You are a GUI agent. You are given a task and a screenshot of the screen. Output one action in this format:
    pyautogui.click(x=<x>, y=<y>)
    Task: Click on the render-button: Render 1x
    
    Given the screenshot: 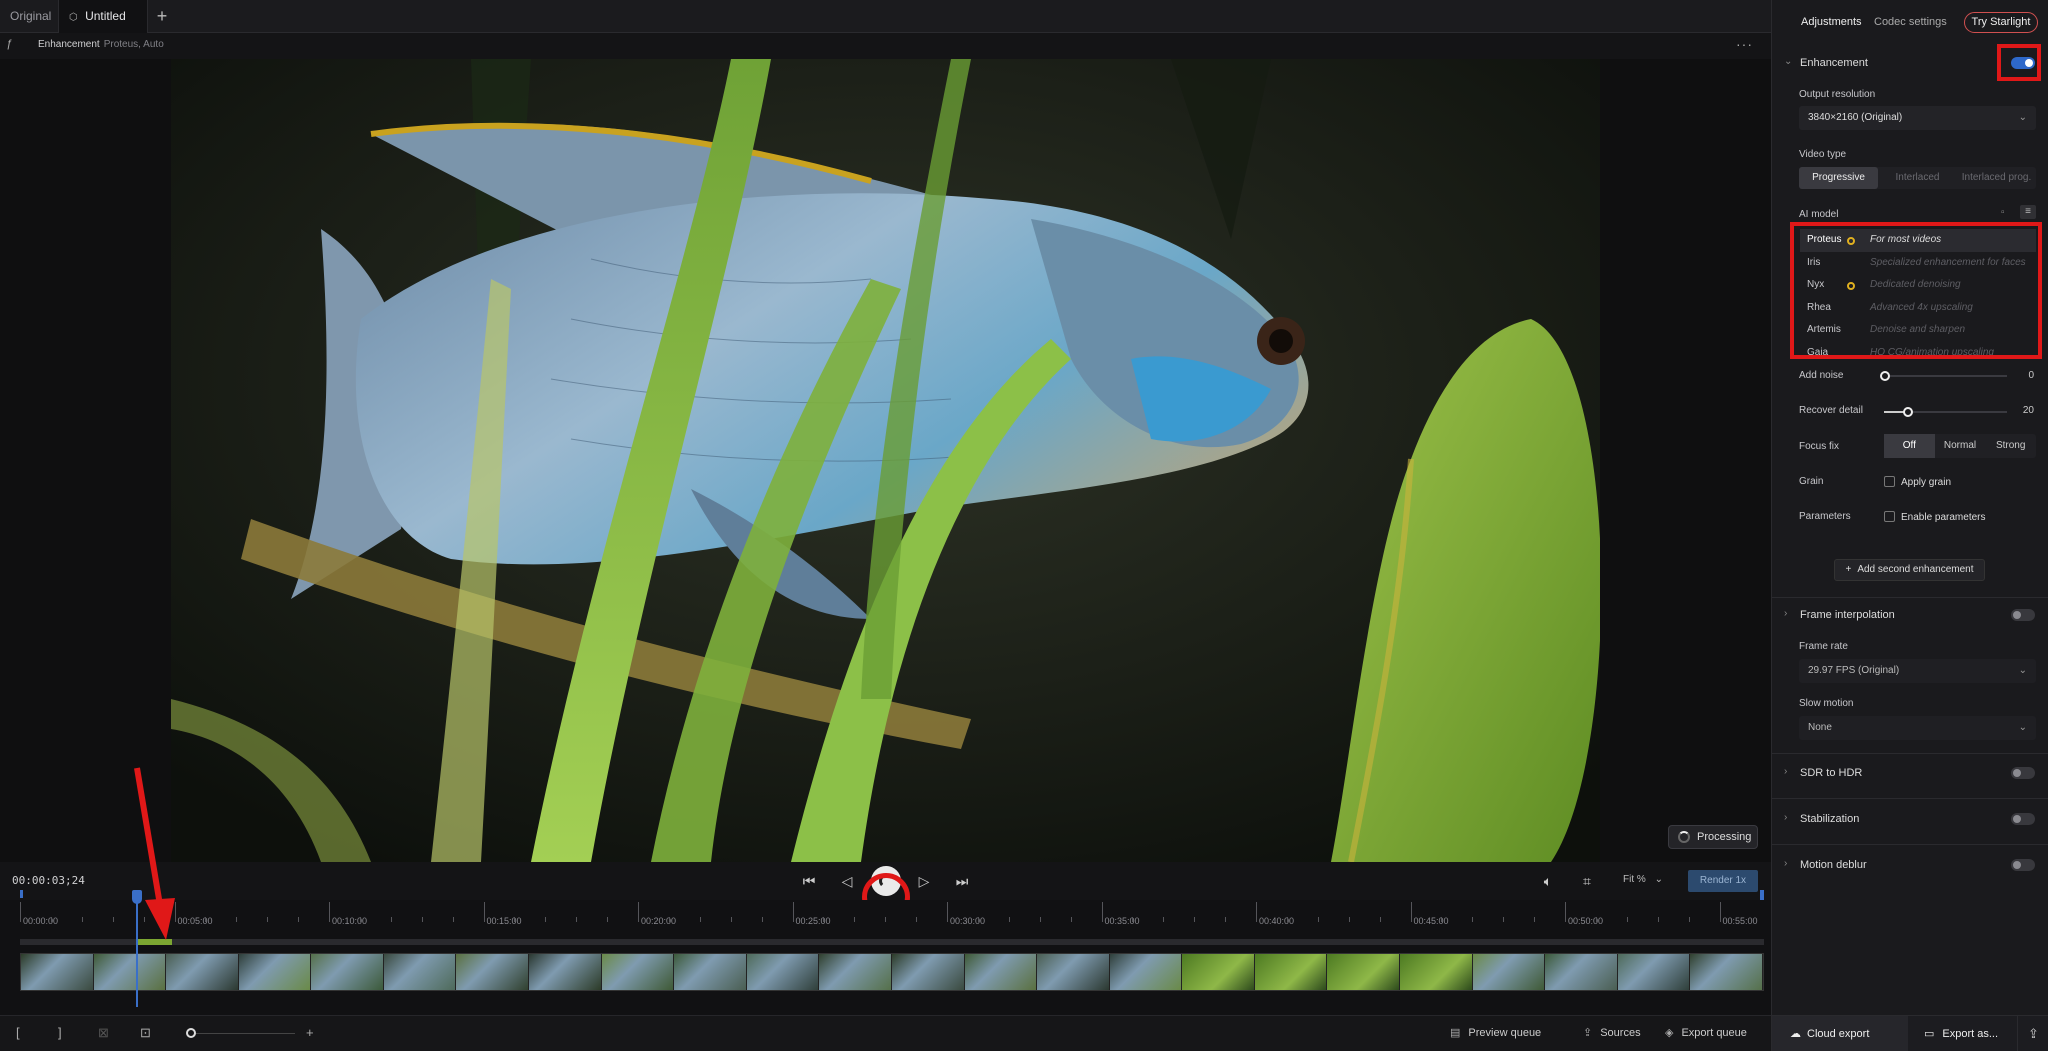 What is the action you would take?
    pyautogui.click(x=1723, y=881)
    